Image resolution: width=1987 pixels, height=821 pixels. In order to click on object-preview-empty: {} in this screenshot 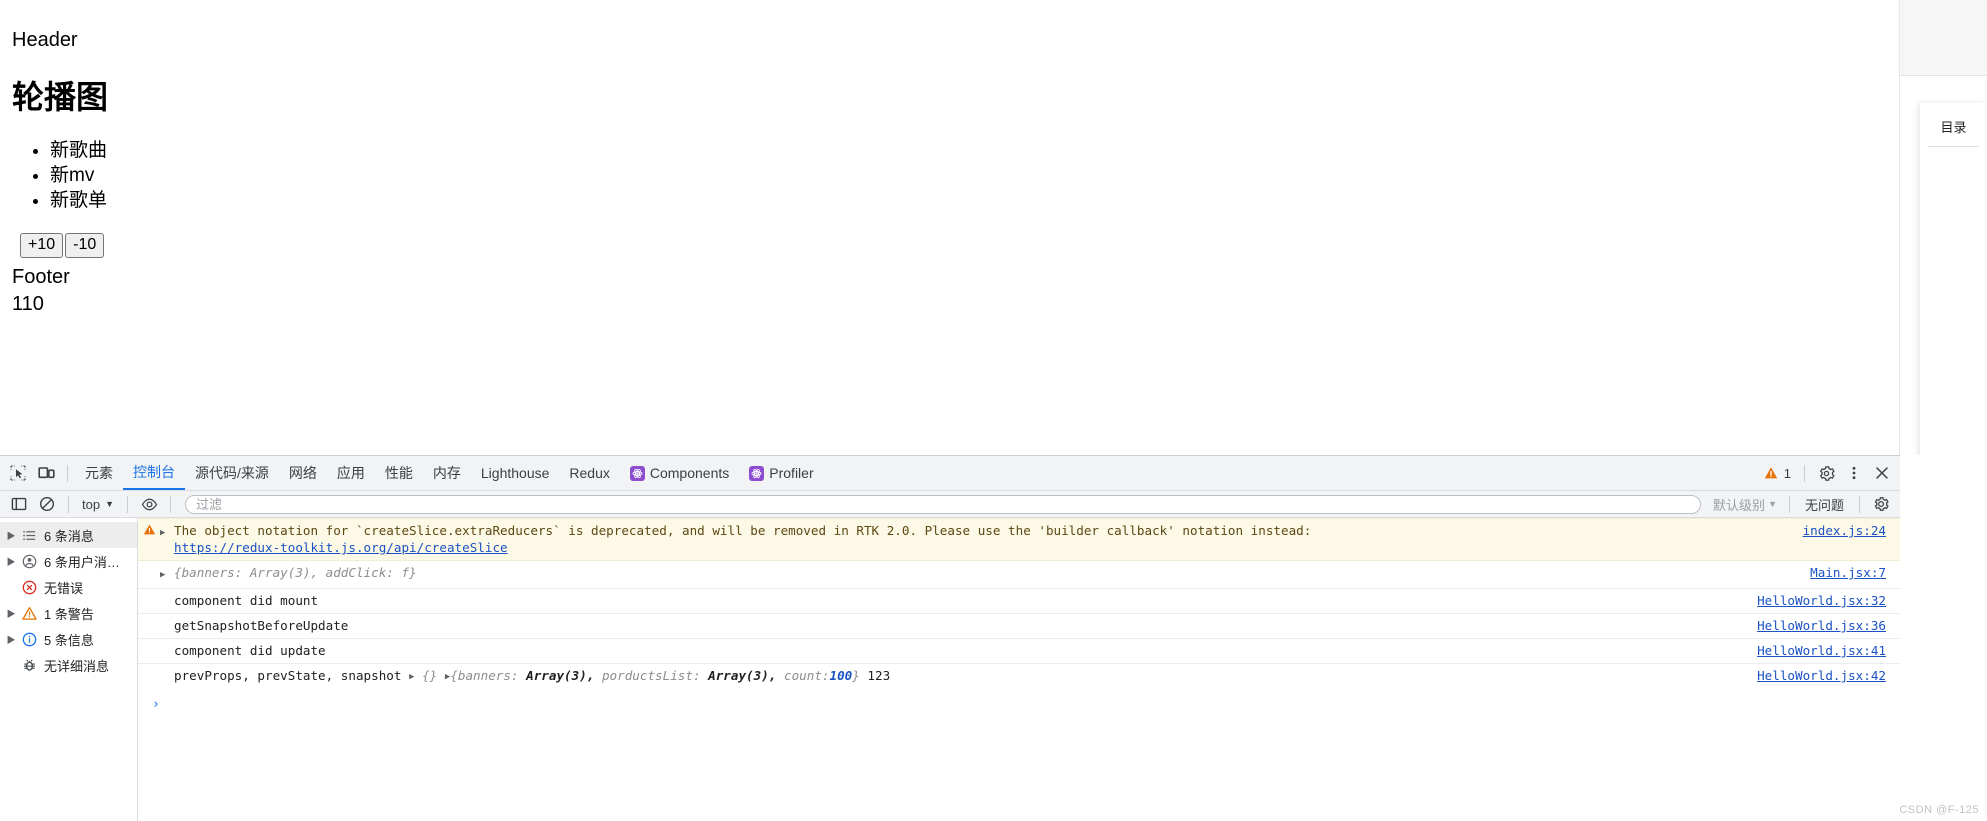, I will do `click(430, 675)`.